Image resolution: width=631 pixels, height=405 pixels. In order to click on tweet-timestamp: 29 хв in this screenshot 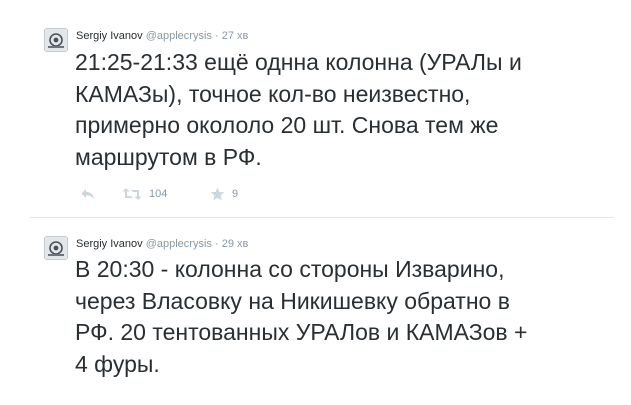, I will do `click(235, 244)`.